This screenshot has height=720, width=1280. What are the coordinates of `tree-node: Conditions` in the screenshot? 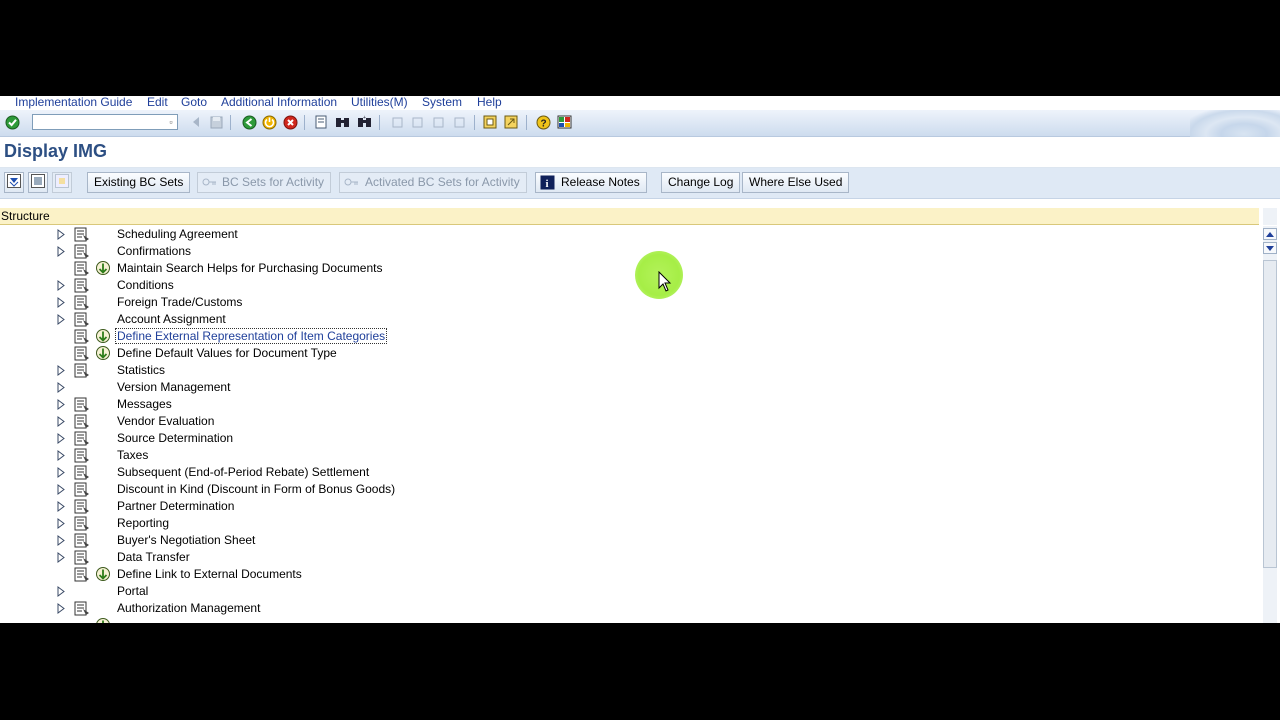 It's located at (629, 285).